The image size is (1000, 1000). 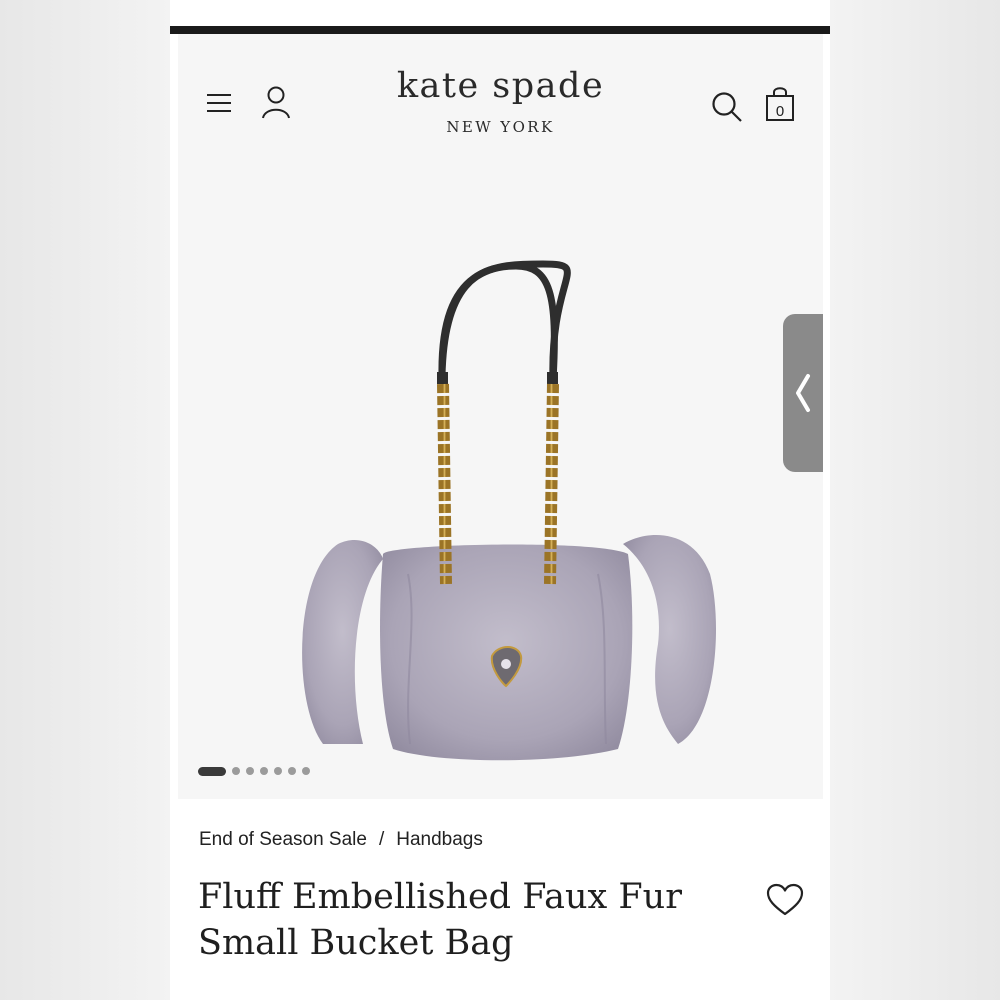 I want to click on side-drawer-tab, so click(x=803, y=393).